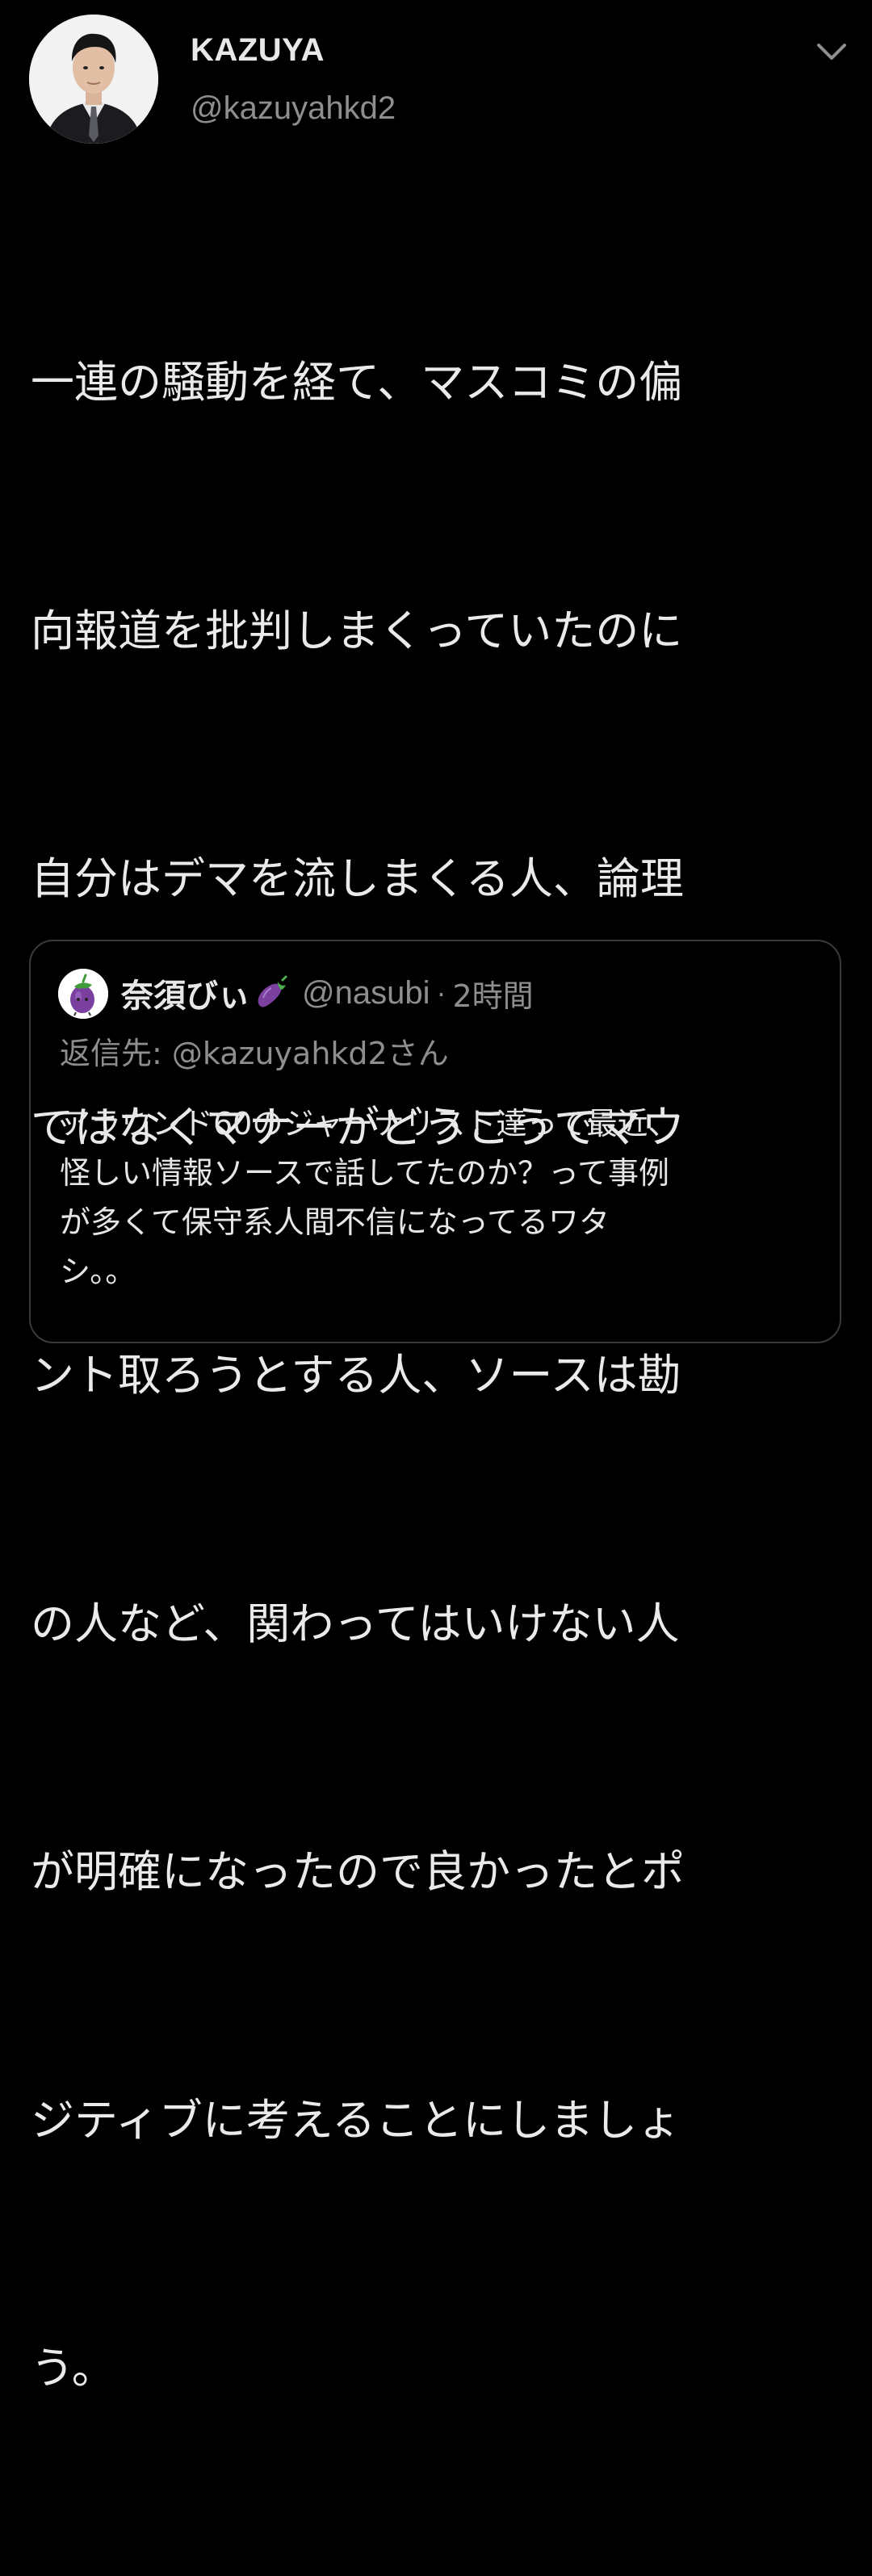 The width and height of the screenshot is (872, 2576). Describe the element at coordinates (258, 50) in the screenshot. I see `author-display-name: KAZUYA` at that location.